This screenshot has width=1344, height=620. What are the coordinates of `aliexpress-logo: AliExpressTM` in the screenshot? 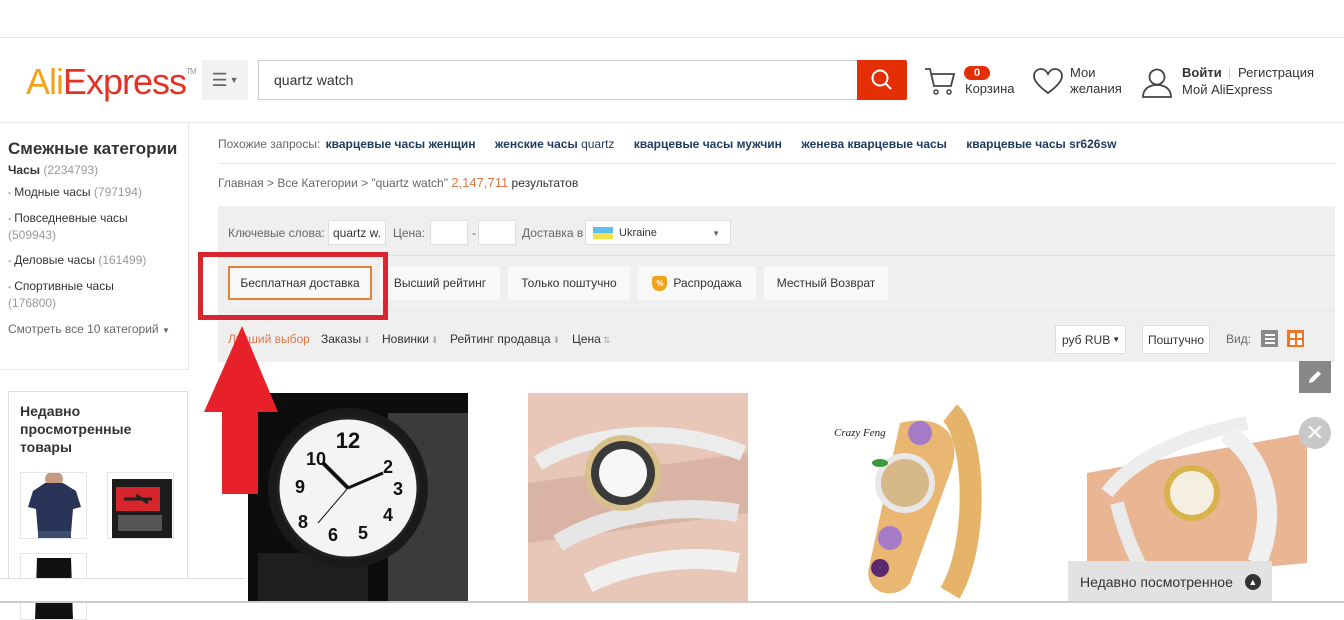 It's located at (111, 82).